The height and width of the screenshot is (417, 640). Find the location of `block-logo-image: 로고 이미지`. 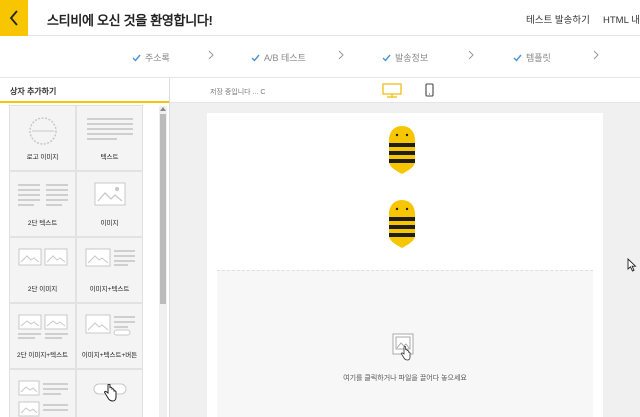

block-logo-image: 로고 이미지 is located at coordinates (42, 138).